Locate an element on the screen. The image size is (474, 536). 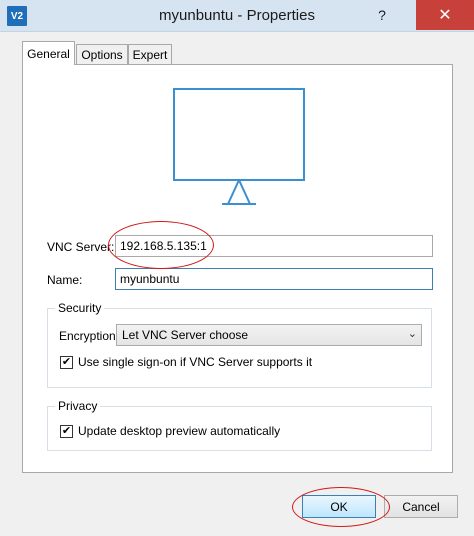
close-button: ✕ is located at coordinates (445, 15).